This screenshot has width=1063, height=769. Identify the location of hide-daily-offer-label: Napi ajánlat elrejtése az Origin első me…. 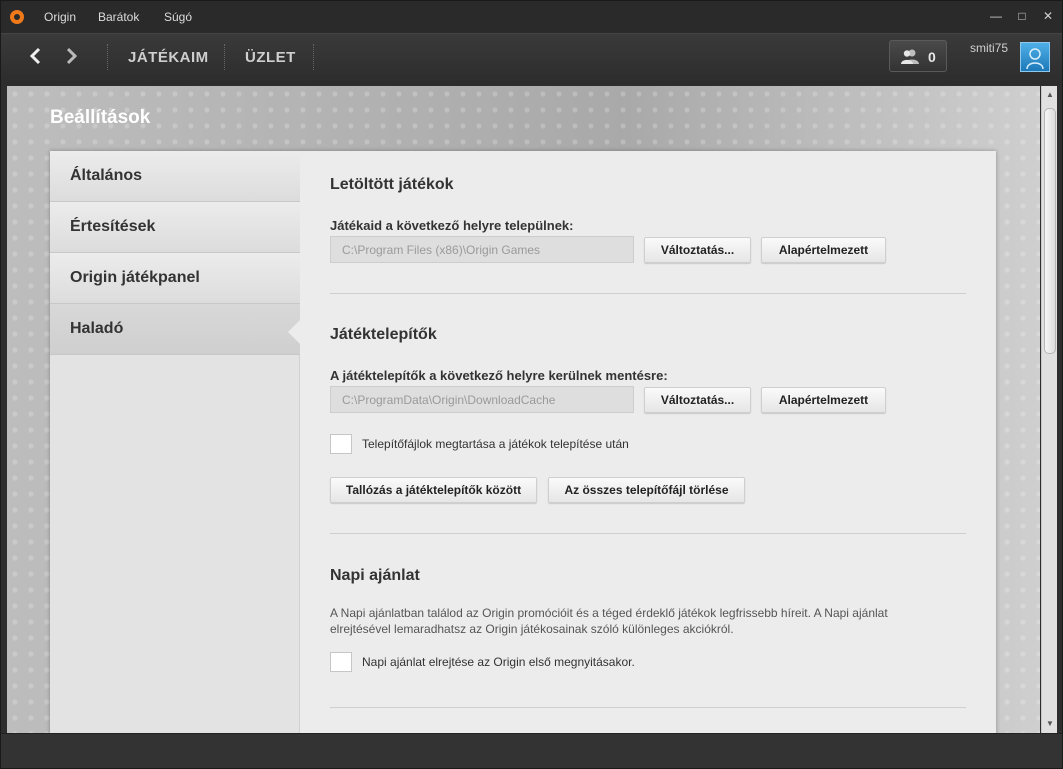
(498, 662).